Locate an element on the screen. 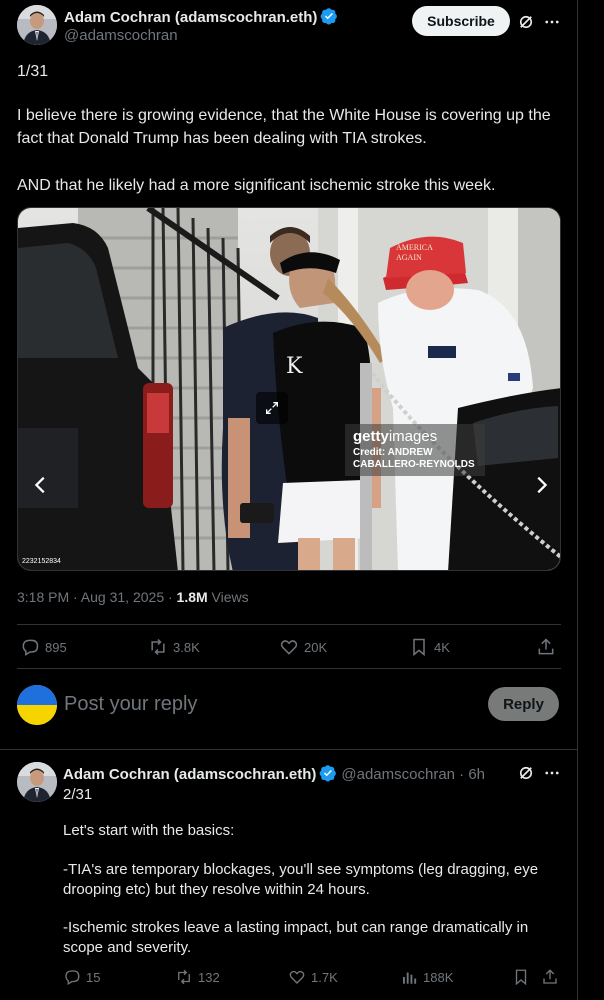  views-count: 1.8M is located at coordinates (192, 597).